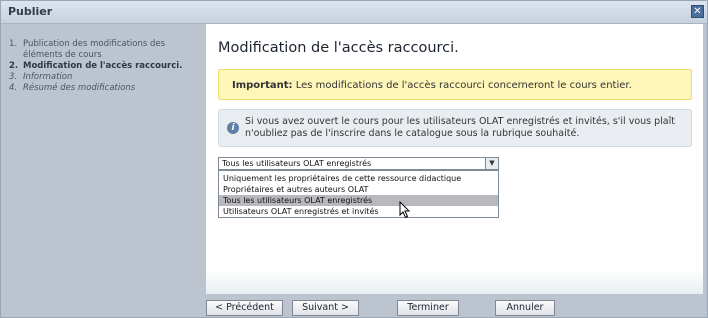 The width and height of the screenshot is (708, 318). Describe the element at coordinates (358, 200) in the screenshot. I see `access-option-registered-users: Tous les utilisateurs OLAT enregistrés` at that location.